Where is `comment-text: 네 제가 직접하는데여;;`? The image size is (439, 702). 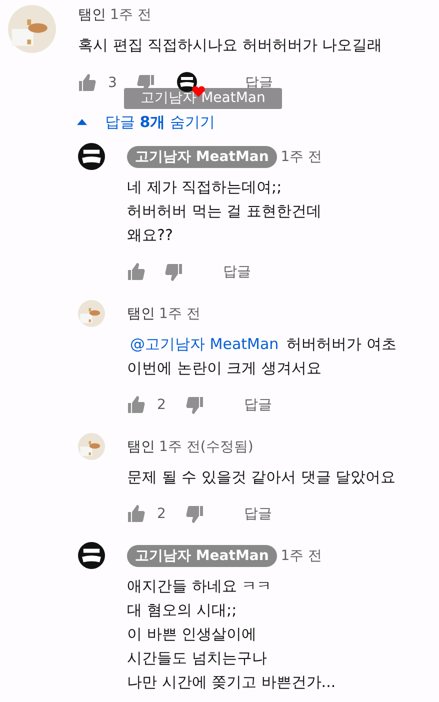
comment-text: 네 제가 직접하는데여;; is located at coordinates (205, 187).